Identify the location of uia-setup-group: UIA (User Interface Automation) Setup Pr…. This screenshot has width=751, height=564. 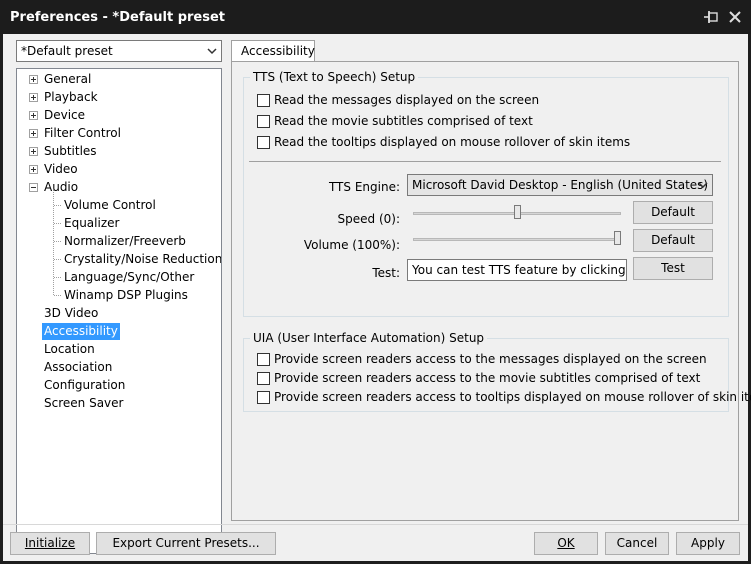
(497, 371).